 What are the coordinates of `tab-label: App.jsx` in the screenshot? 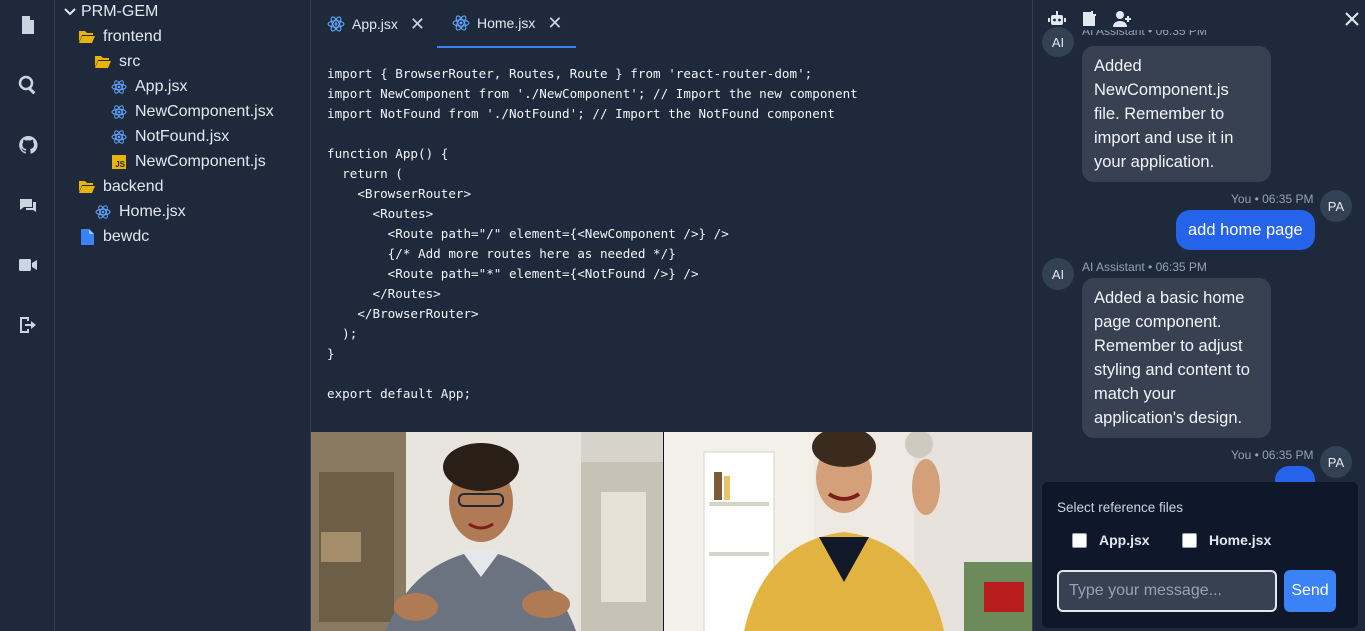 It's located at (375, 24).